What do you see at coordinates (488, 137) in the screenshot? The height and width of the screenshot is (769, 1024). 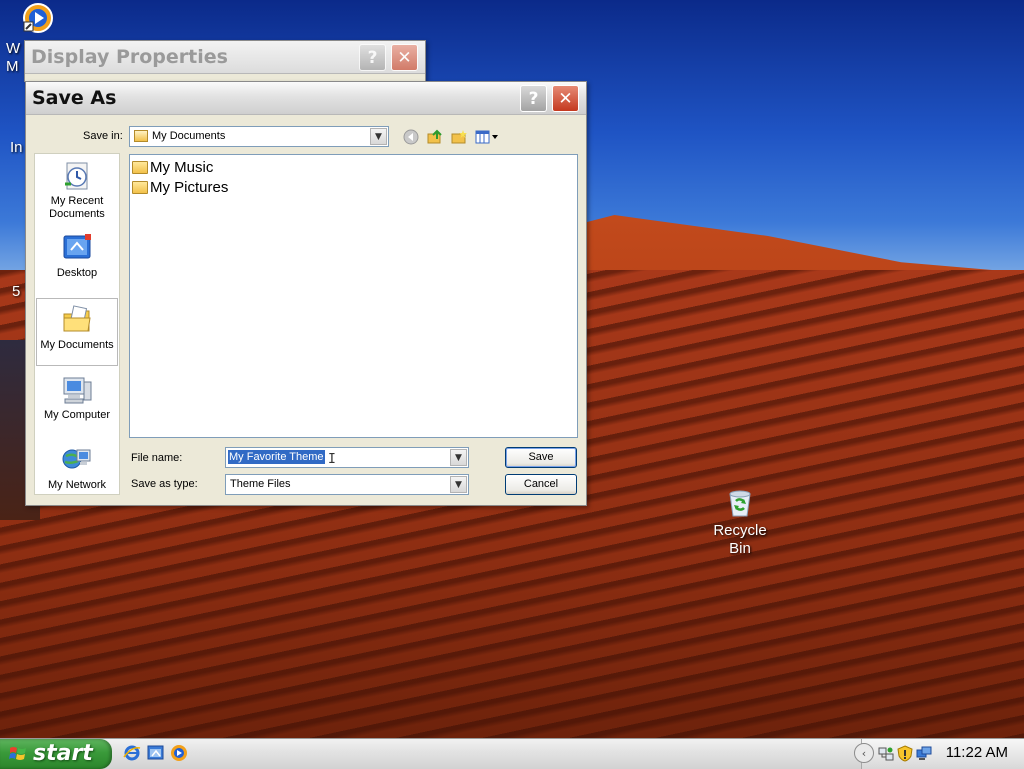 I see `views-menu-icon` at bounding box center [488, 137].